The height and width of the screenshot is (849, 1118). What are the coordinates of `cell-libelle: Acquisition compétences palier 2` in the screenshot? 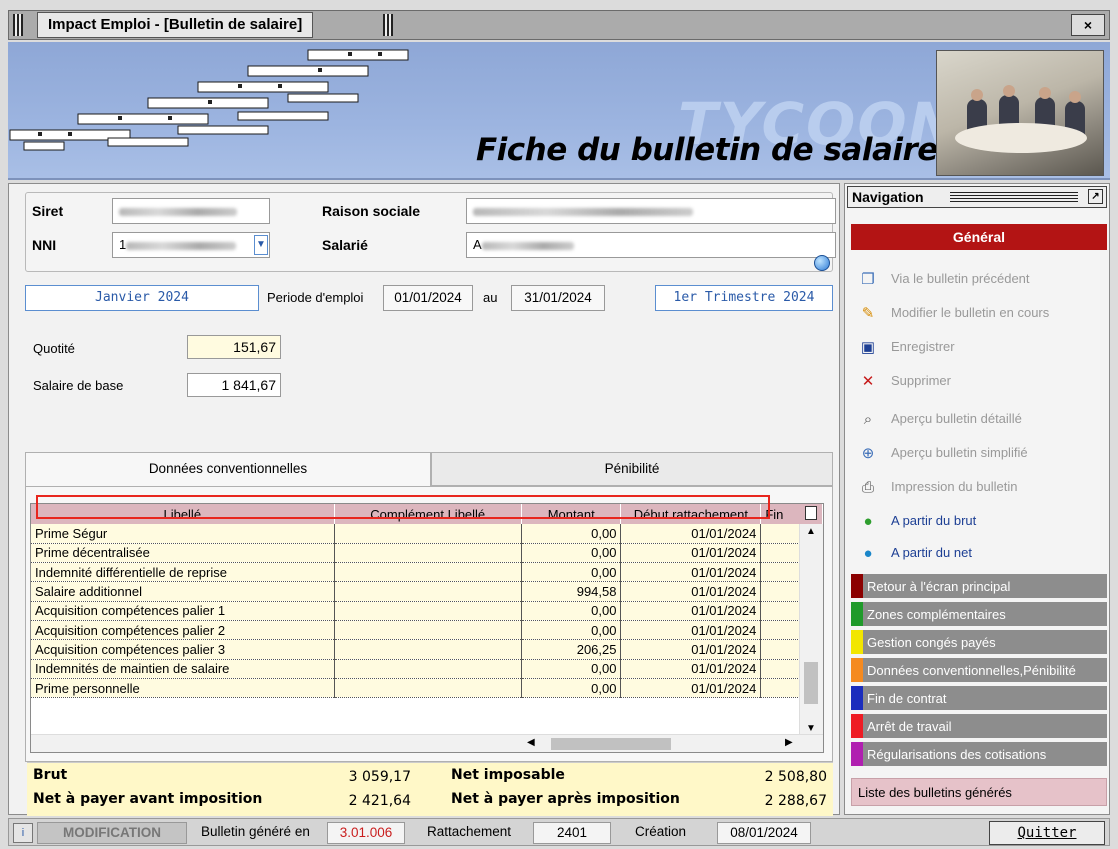 It's located at (183, 630).